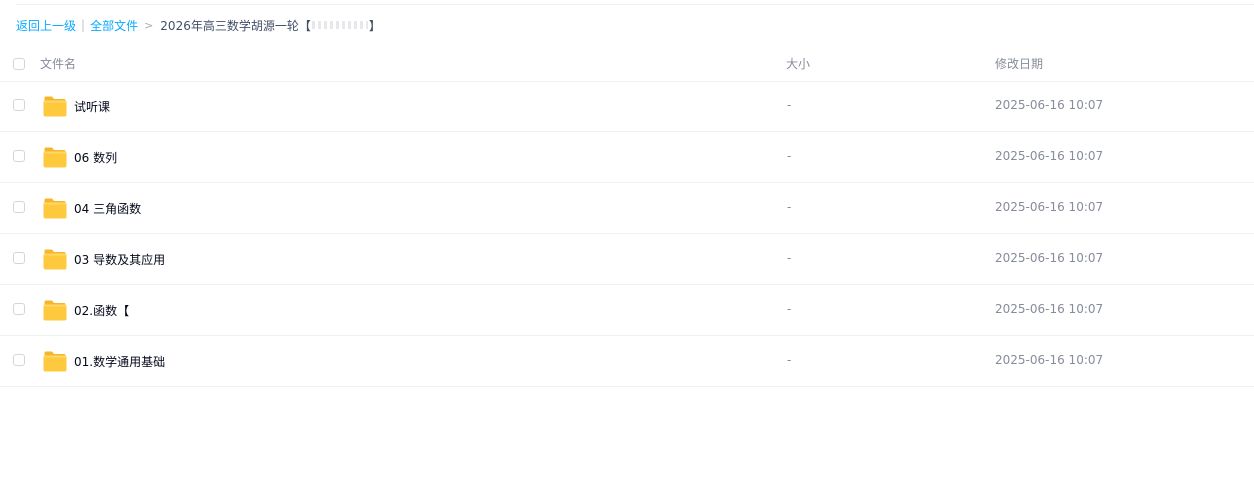  What do you see at coordinates (229, 25) in the screenshot?
I see `breadcrumb-current: 2026年高三数学胡源一轮` at bounding box center [229, 25].